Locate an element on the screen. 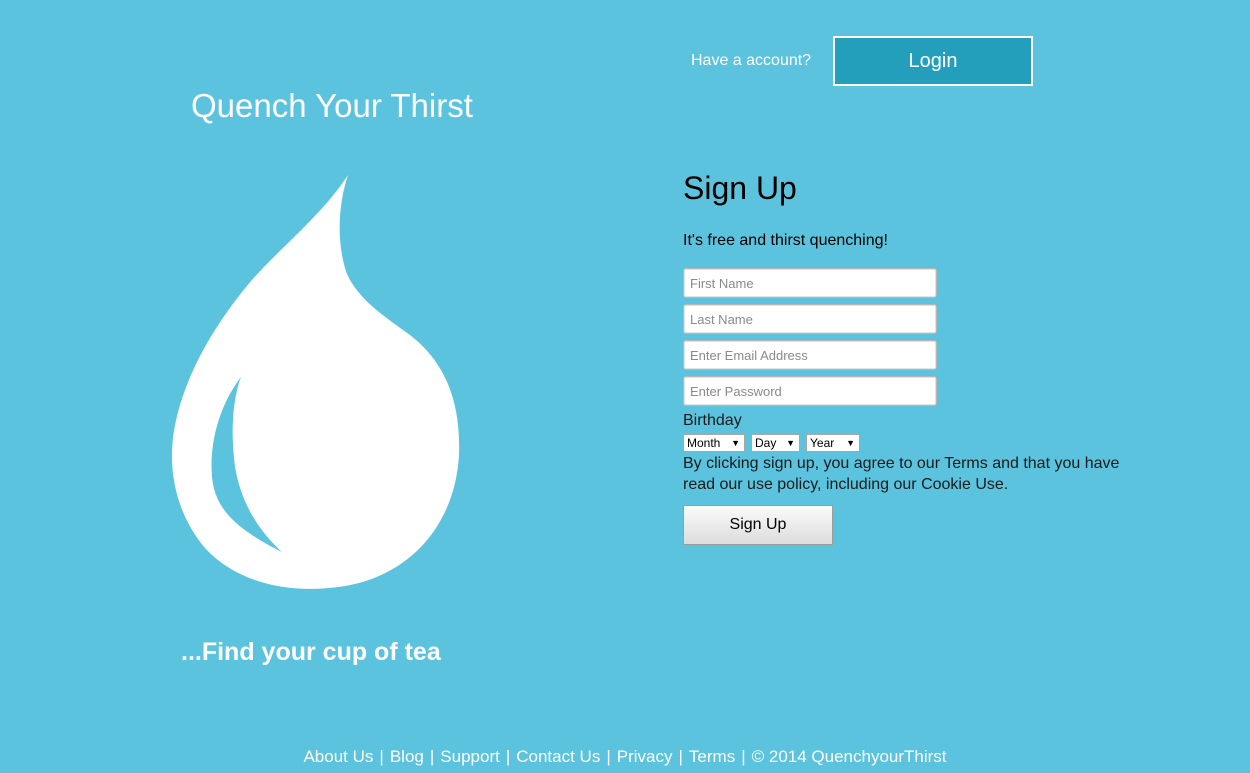 This screenshot has height=773, width=1250. water-drop-icon is located at coordinates (315, 382).